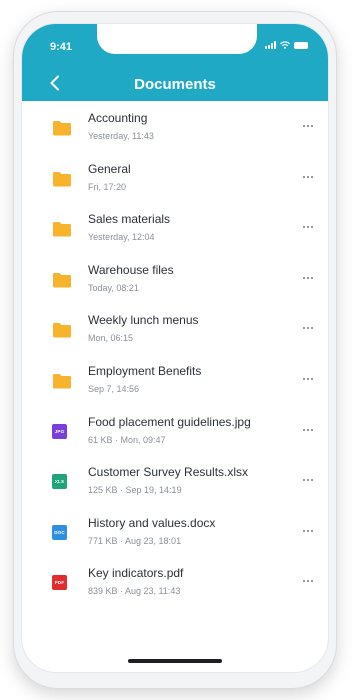 The image size is (352, 700). I want to click on xlsx-file-icon: XLS, so click(59, 482).